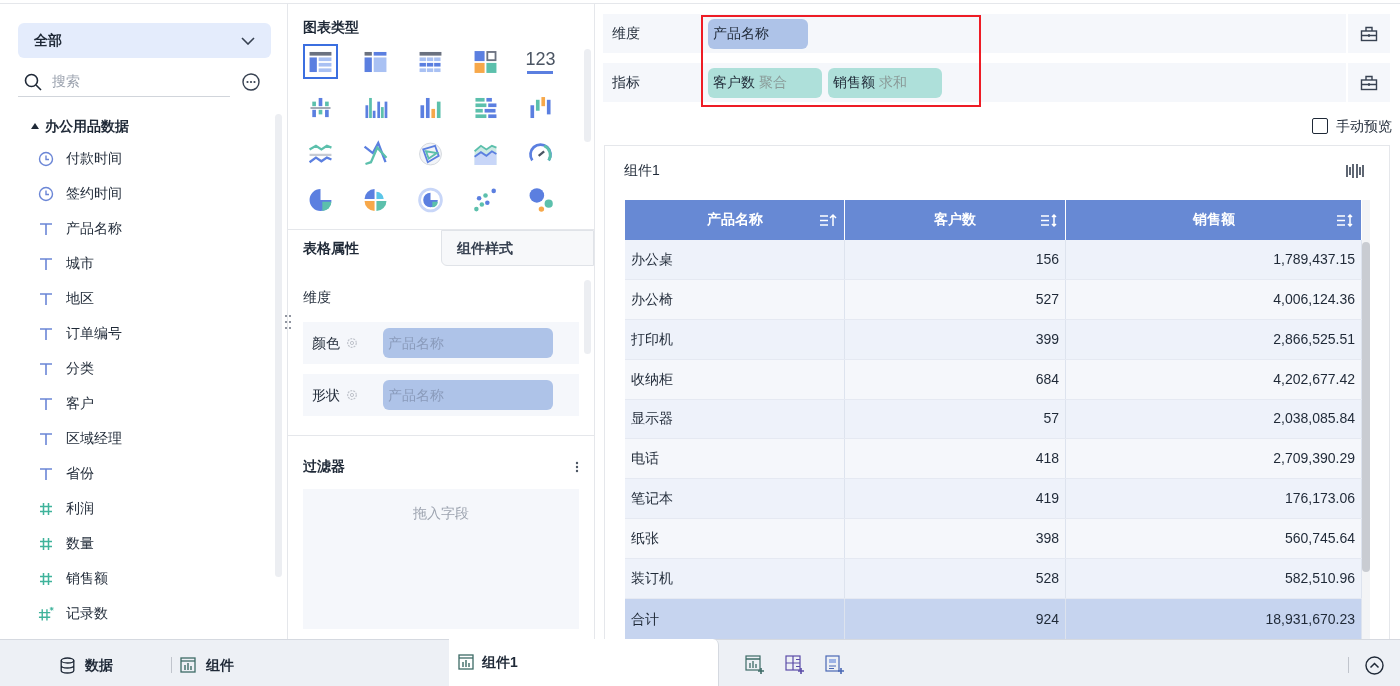 The image size is (1400, 686). I want to click on table-cell: 装订机, so click(735, 579).